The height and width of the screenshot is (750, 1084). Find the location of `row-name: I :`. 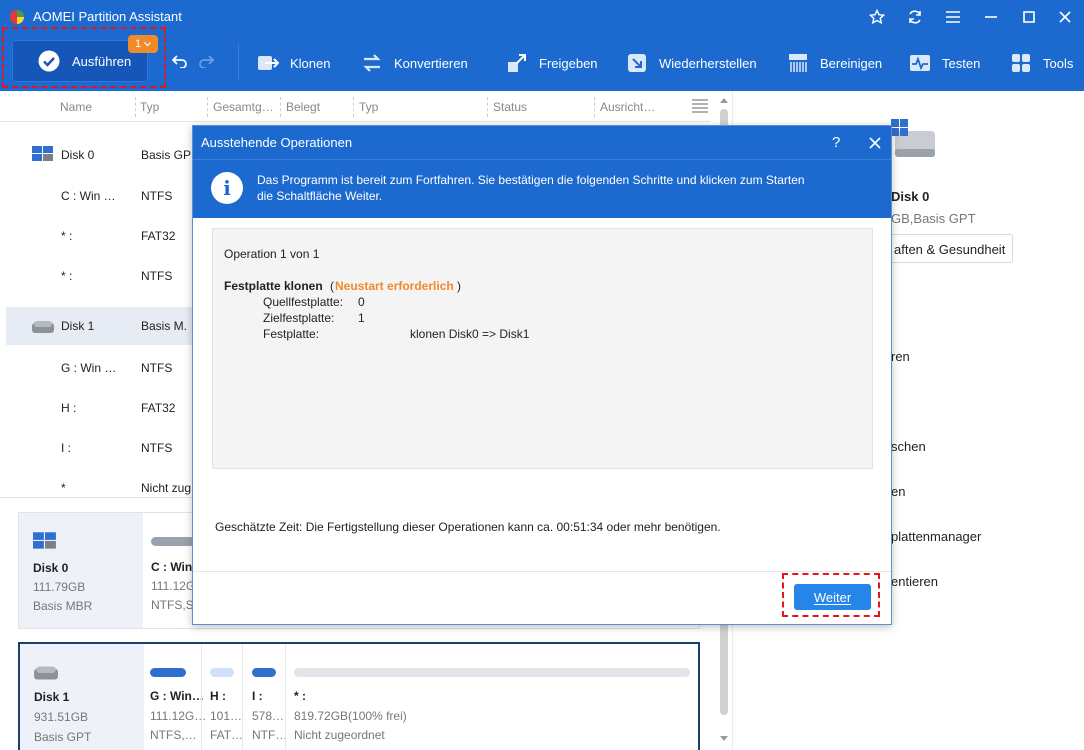

row-name: I : is located at coordinates (66, 448).